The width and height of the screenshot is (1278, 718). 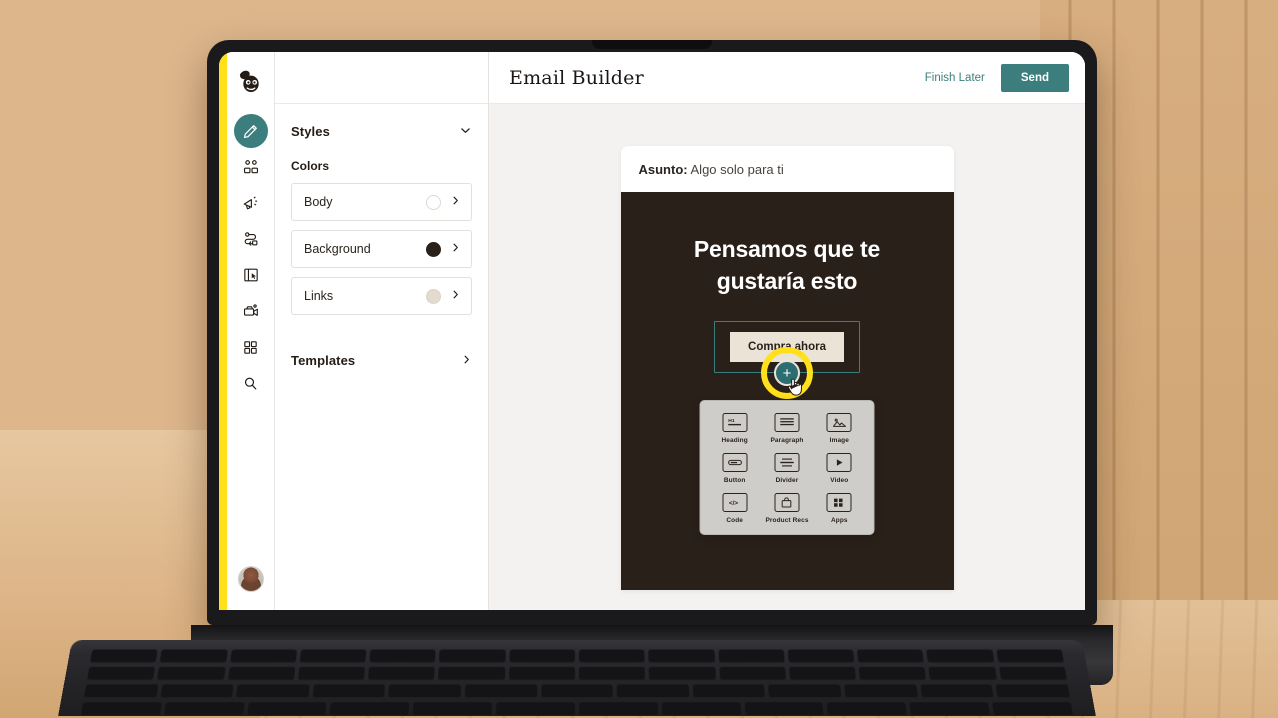 What do you see at coordinates (787, 265) in the screenshot?
I see `email-heading-block: Pensamos que te gustaría esto` at bounding box center [787, 265].